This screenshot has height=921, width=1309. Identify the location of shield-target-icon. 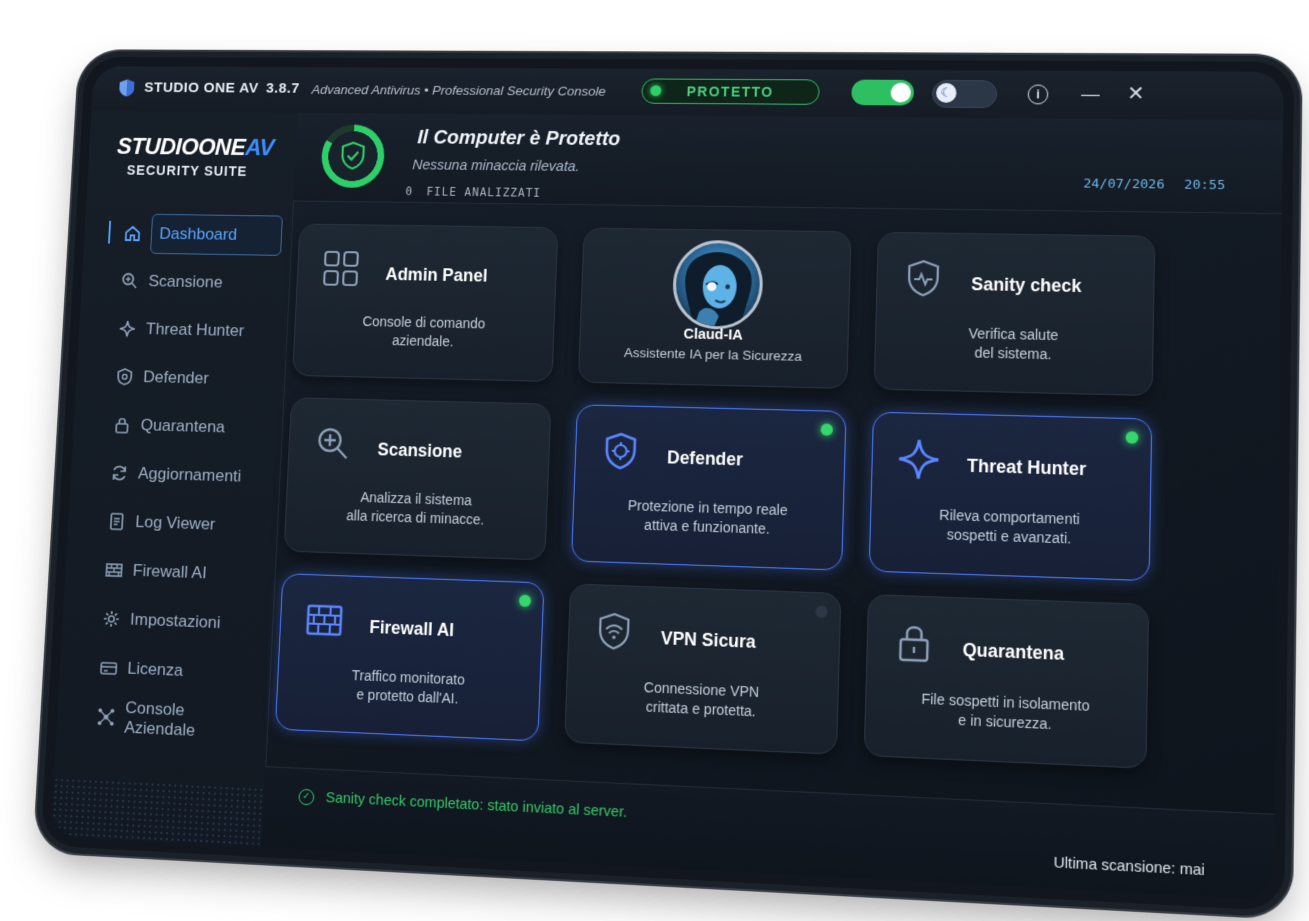
(620, 451).